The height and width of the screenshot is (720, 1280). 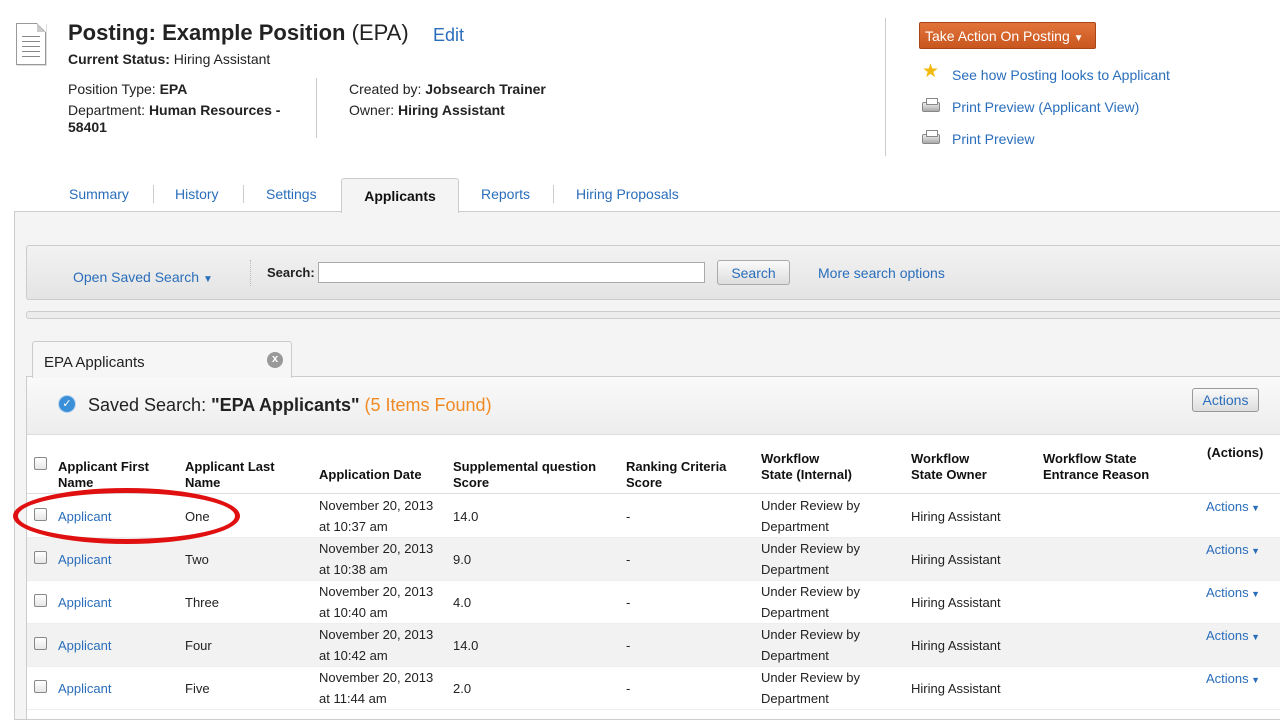 I want to click on time-line: at 11:44 am, so click(x=353, y=698).